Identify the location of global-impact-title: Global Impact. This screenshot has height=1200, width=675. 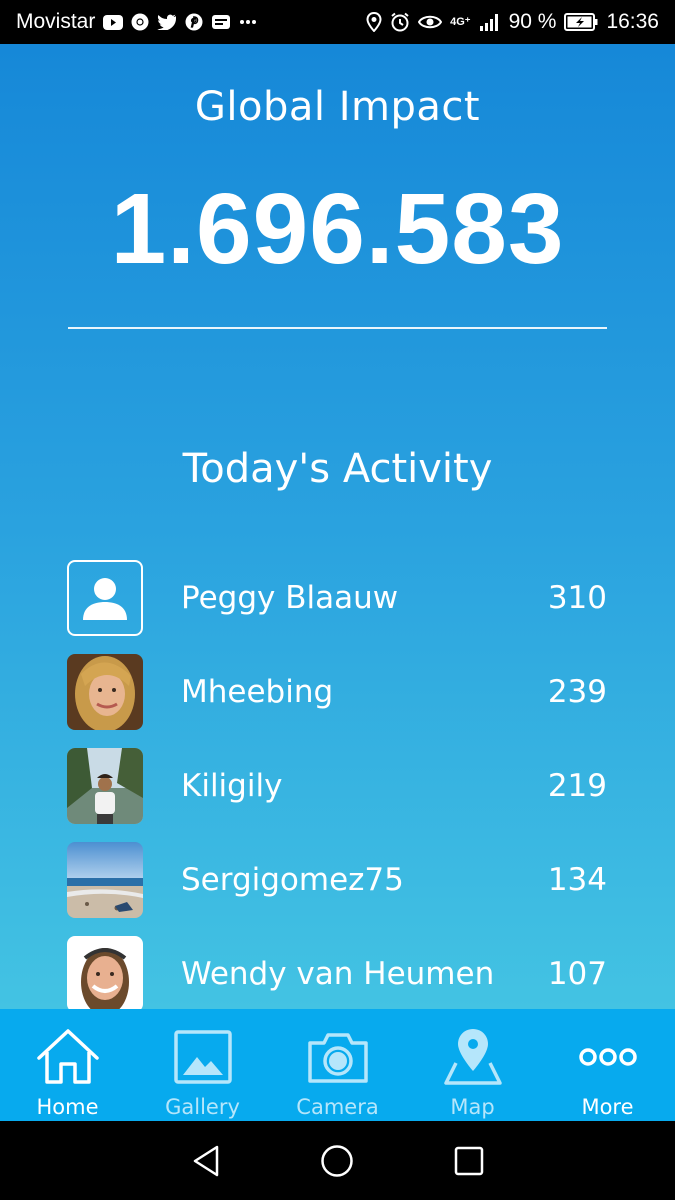
(337, 107).